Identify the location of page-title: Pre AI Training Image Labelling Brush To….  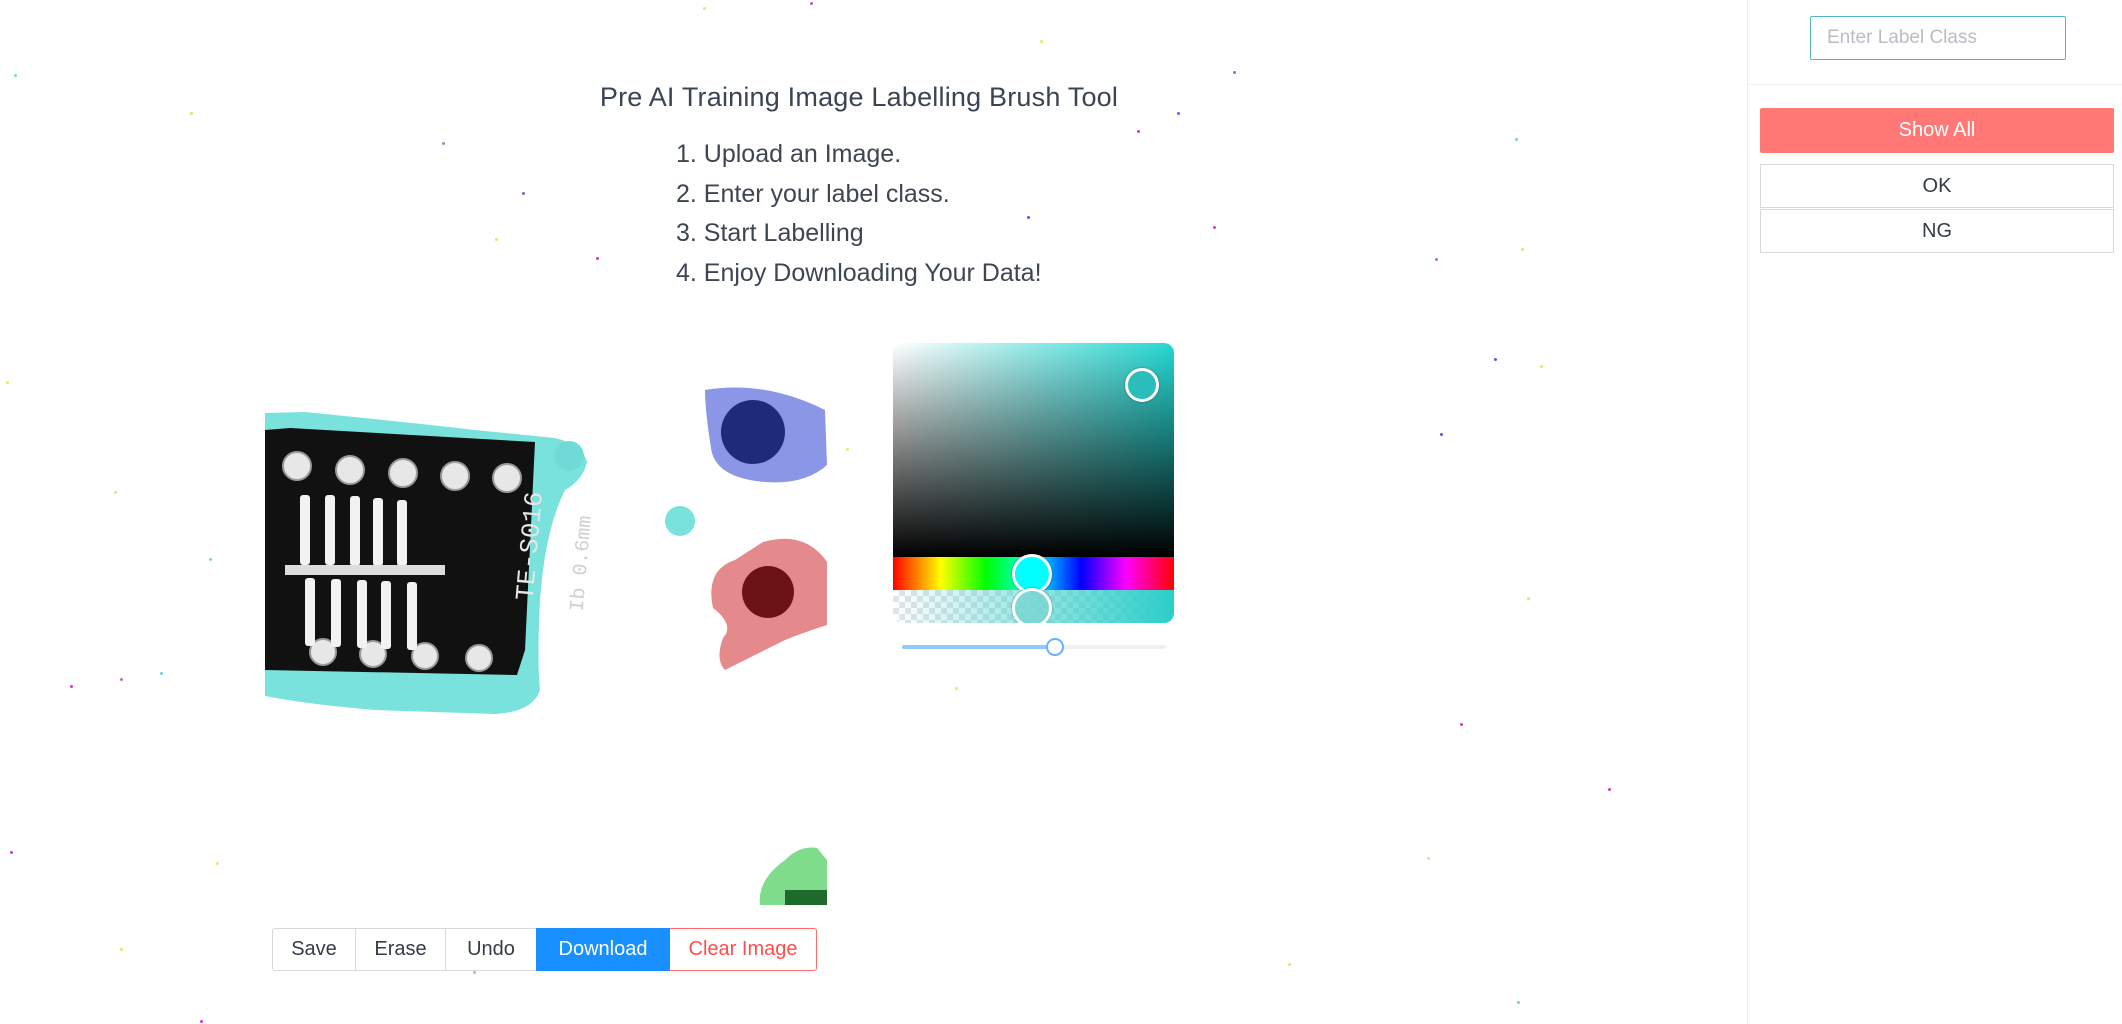
(859, 97).